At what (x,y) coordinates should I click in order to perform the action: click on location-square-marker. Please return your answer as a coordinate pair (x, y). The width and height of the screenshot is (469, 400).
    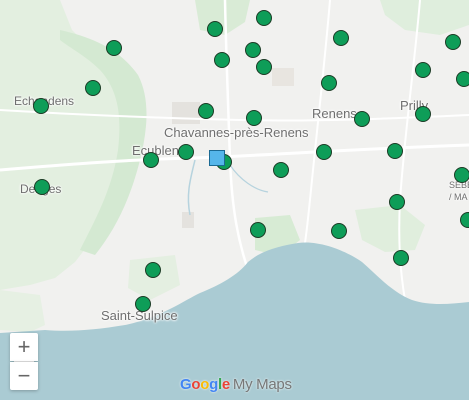
    Looking at the image, I should click on (217, 158).